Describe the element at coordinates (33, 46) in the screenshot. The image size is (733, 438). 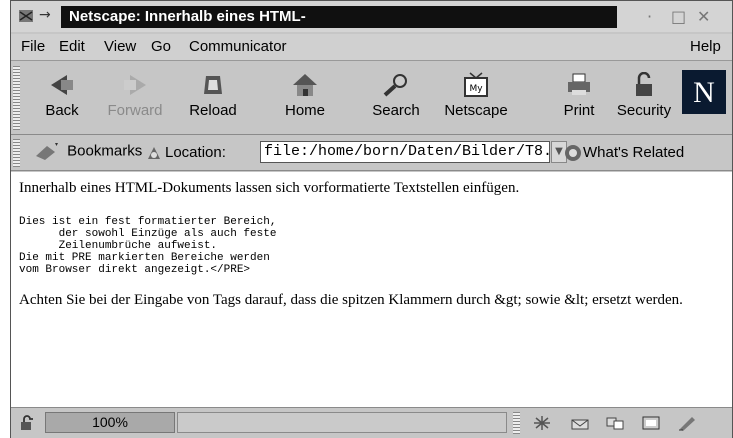
I see `menu-file: File` at that location.